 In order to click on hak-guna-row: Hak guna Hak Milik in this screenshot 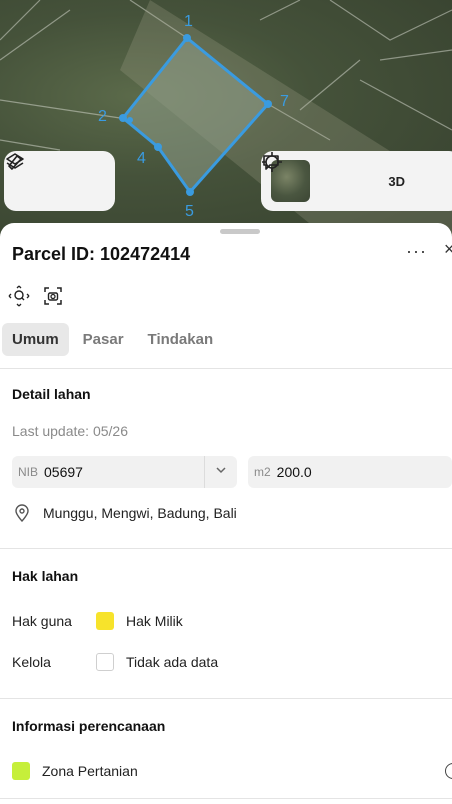, I will do `click(97, 621)`.